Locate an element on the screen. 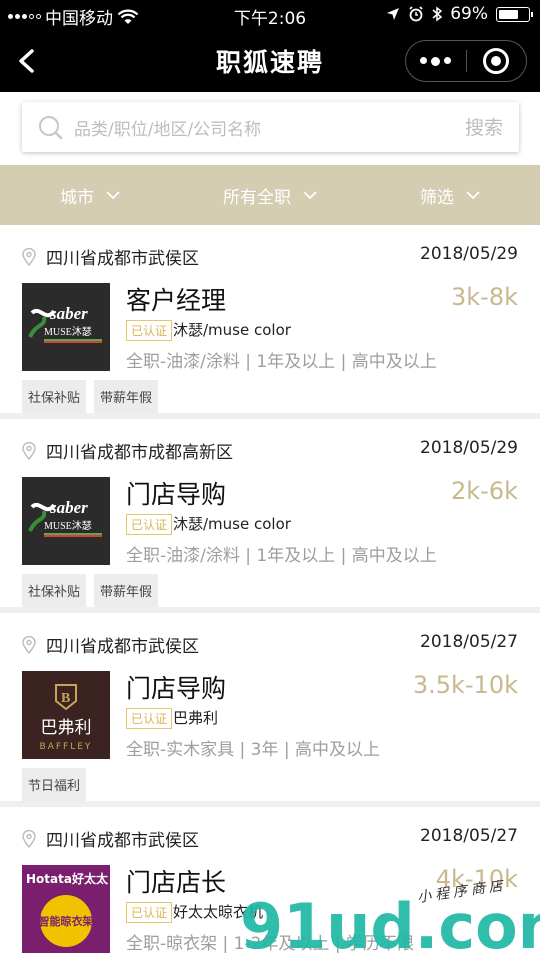  battery-icon is located at coordinates (514, 14).